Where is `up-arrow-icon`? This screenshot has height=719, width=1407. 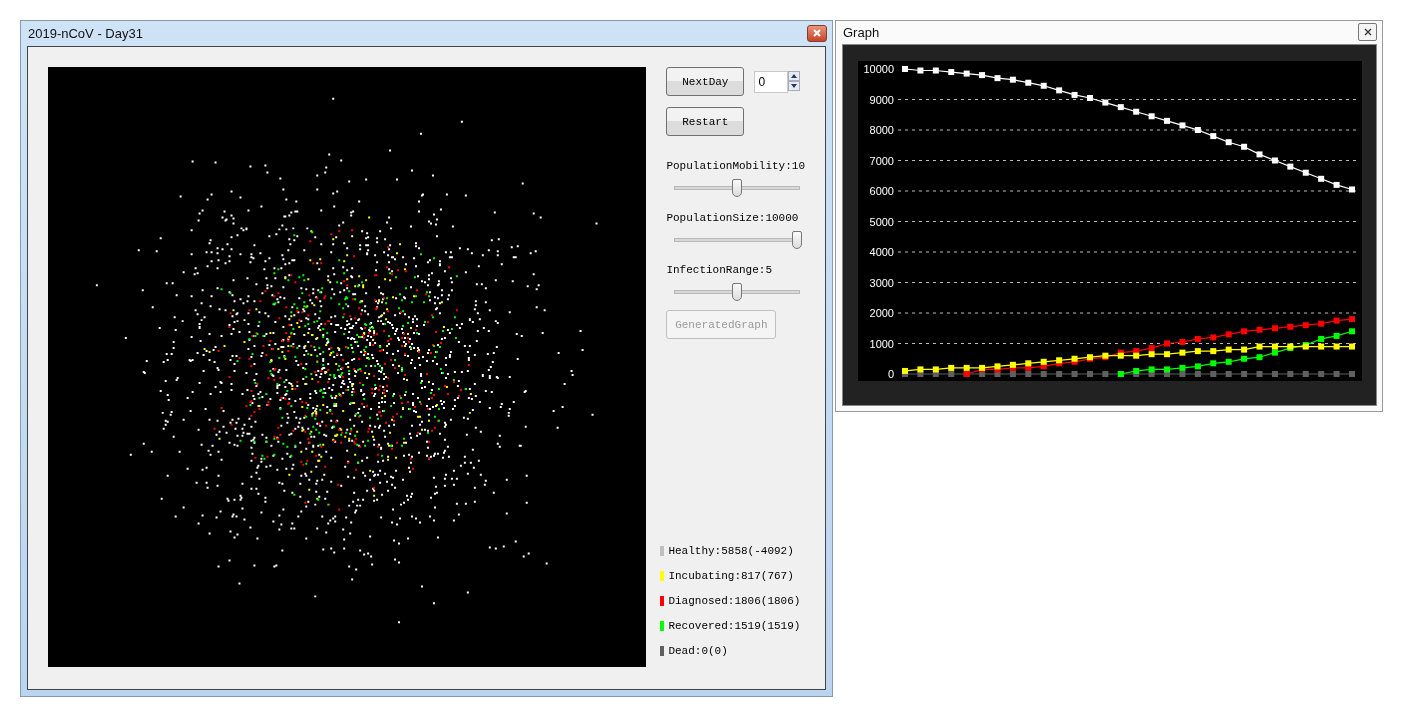
up-arrow-icon is located at coordinates (794, 75).